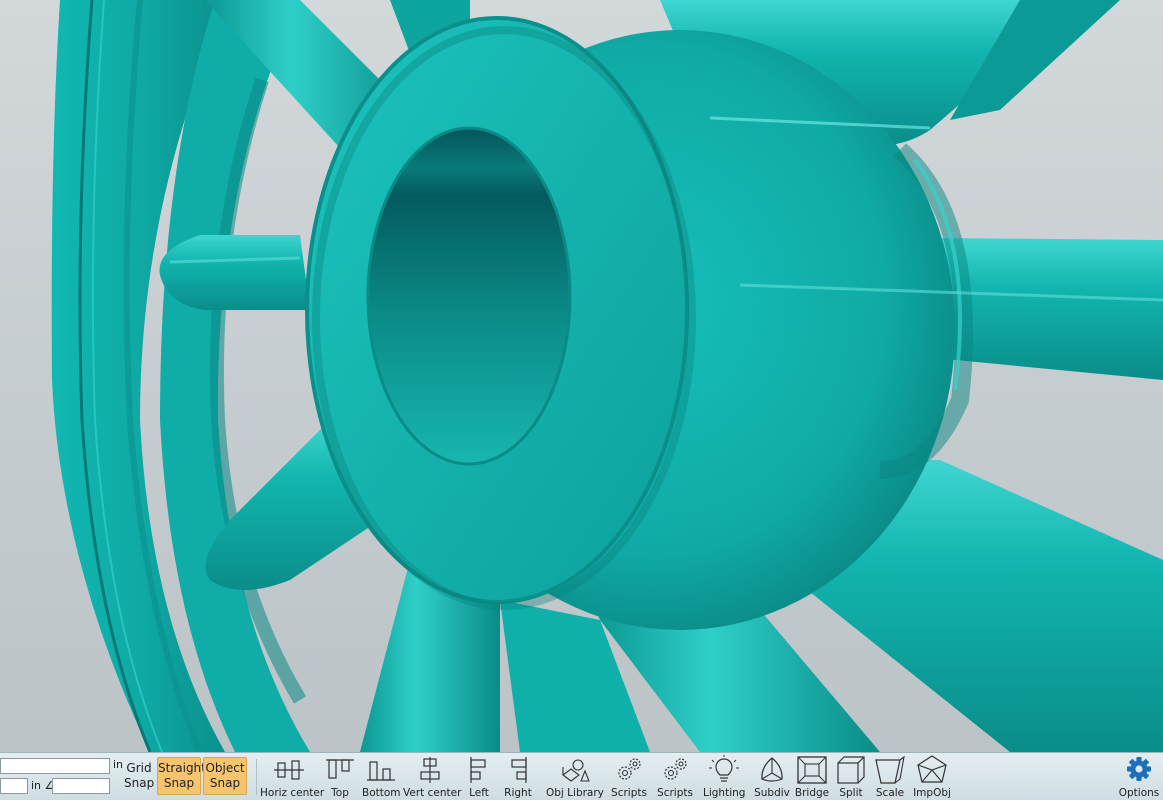 The image size is (1163, 800). What do you see at coordinates (81, 786) in the screenshot?
I see `angle-input` at bounding box center [81, 786].